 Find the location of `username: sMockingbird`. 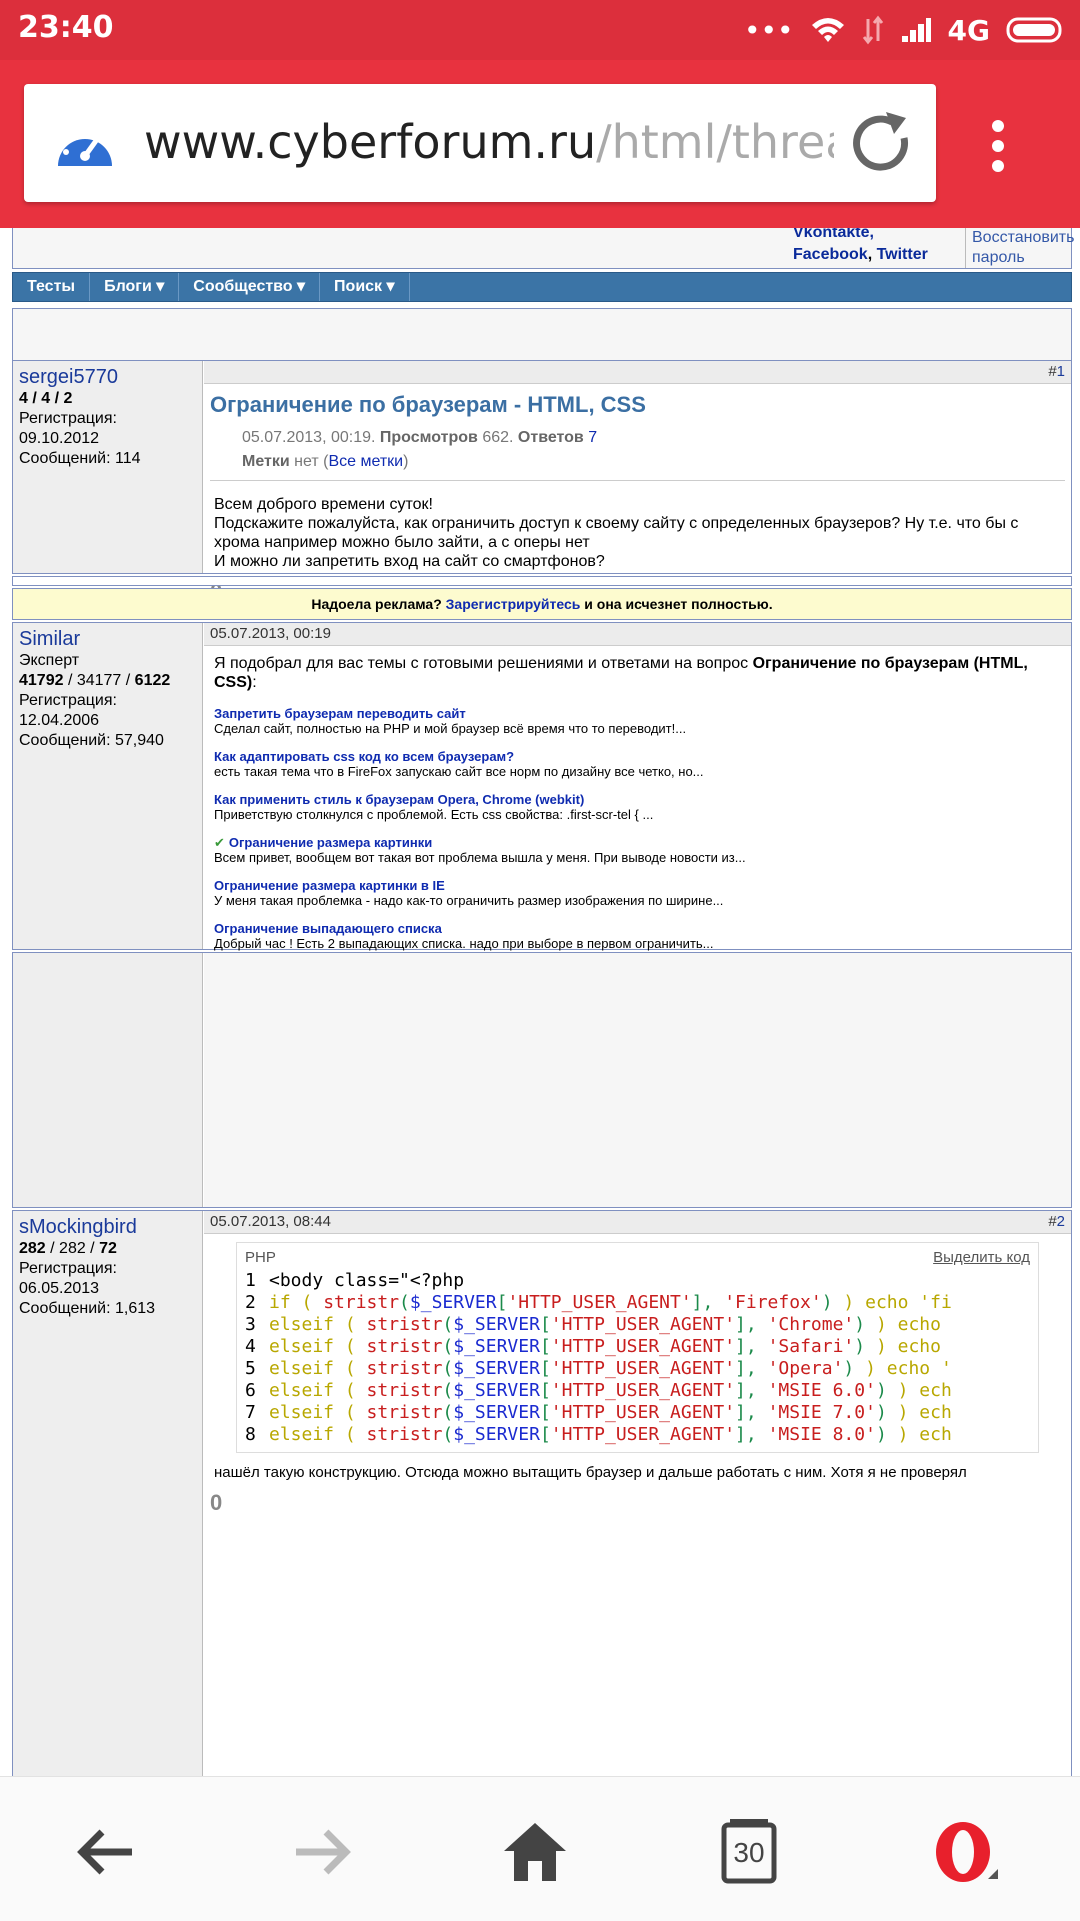

username: sMockingbird is located at coordinates (107, 1227).